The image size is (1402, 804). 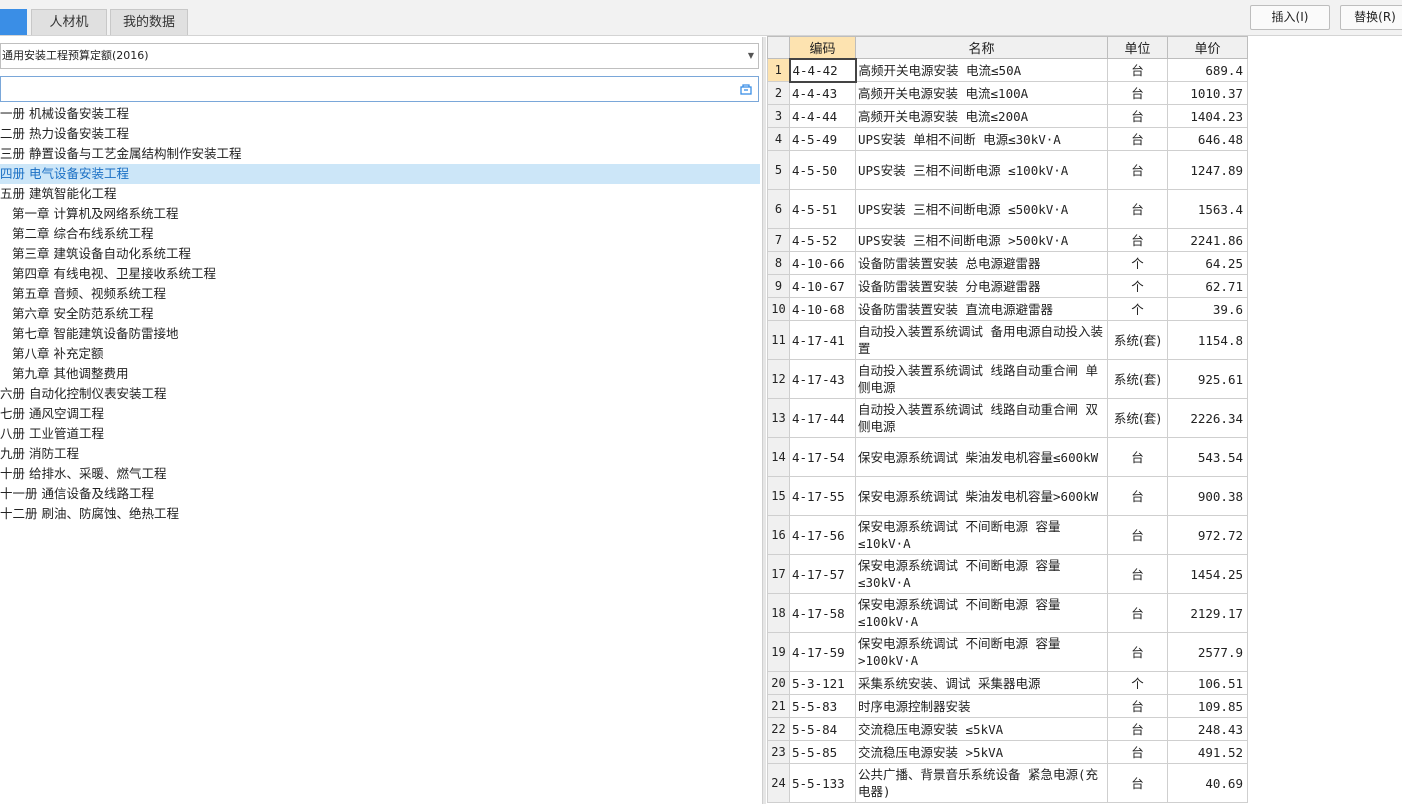 What do you see at coordinates (778, 116) in the screenshot?
I see `row-number: 3` at bounding box center [778, 116].